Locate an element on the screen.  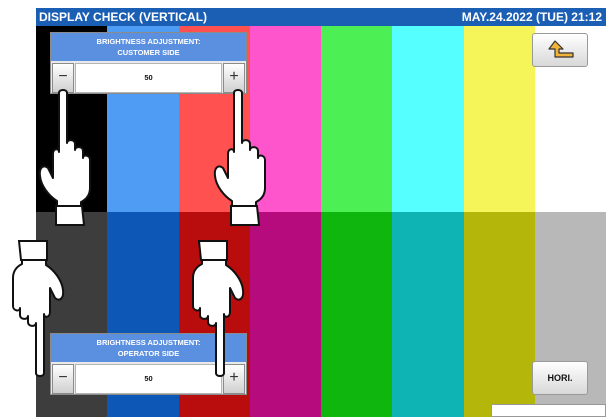
return-button is located at coordinates (560, 50).